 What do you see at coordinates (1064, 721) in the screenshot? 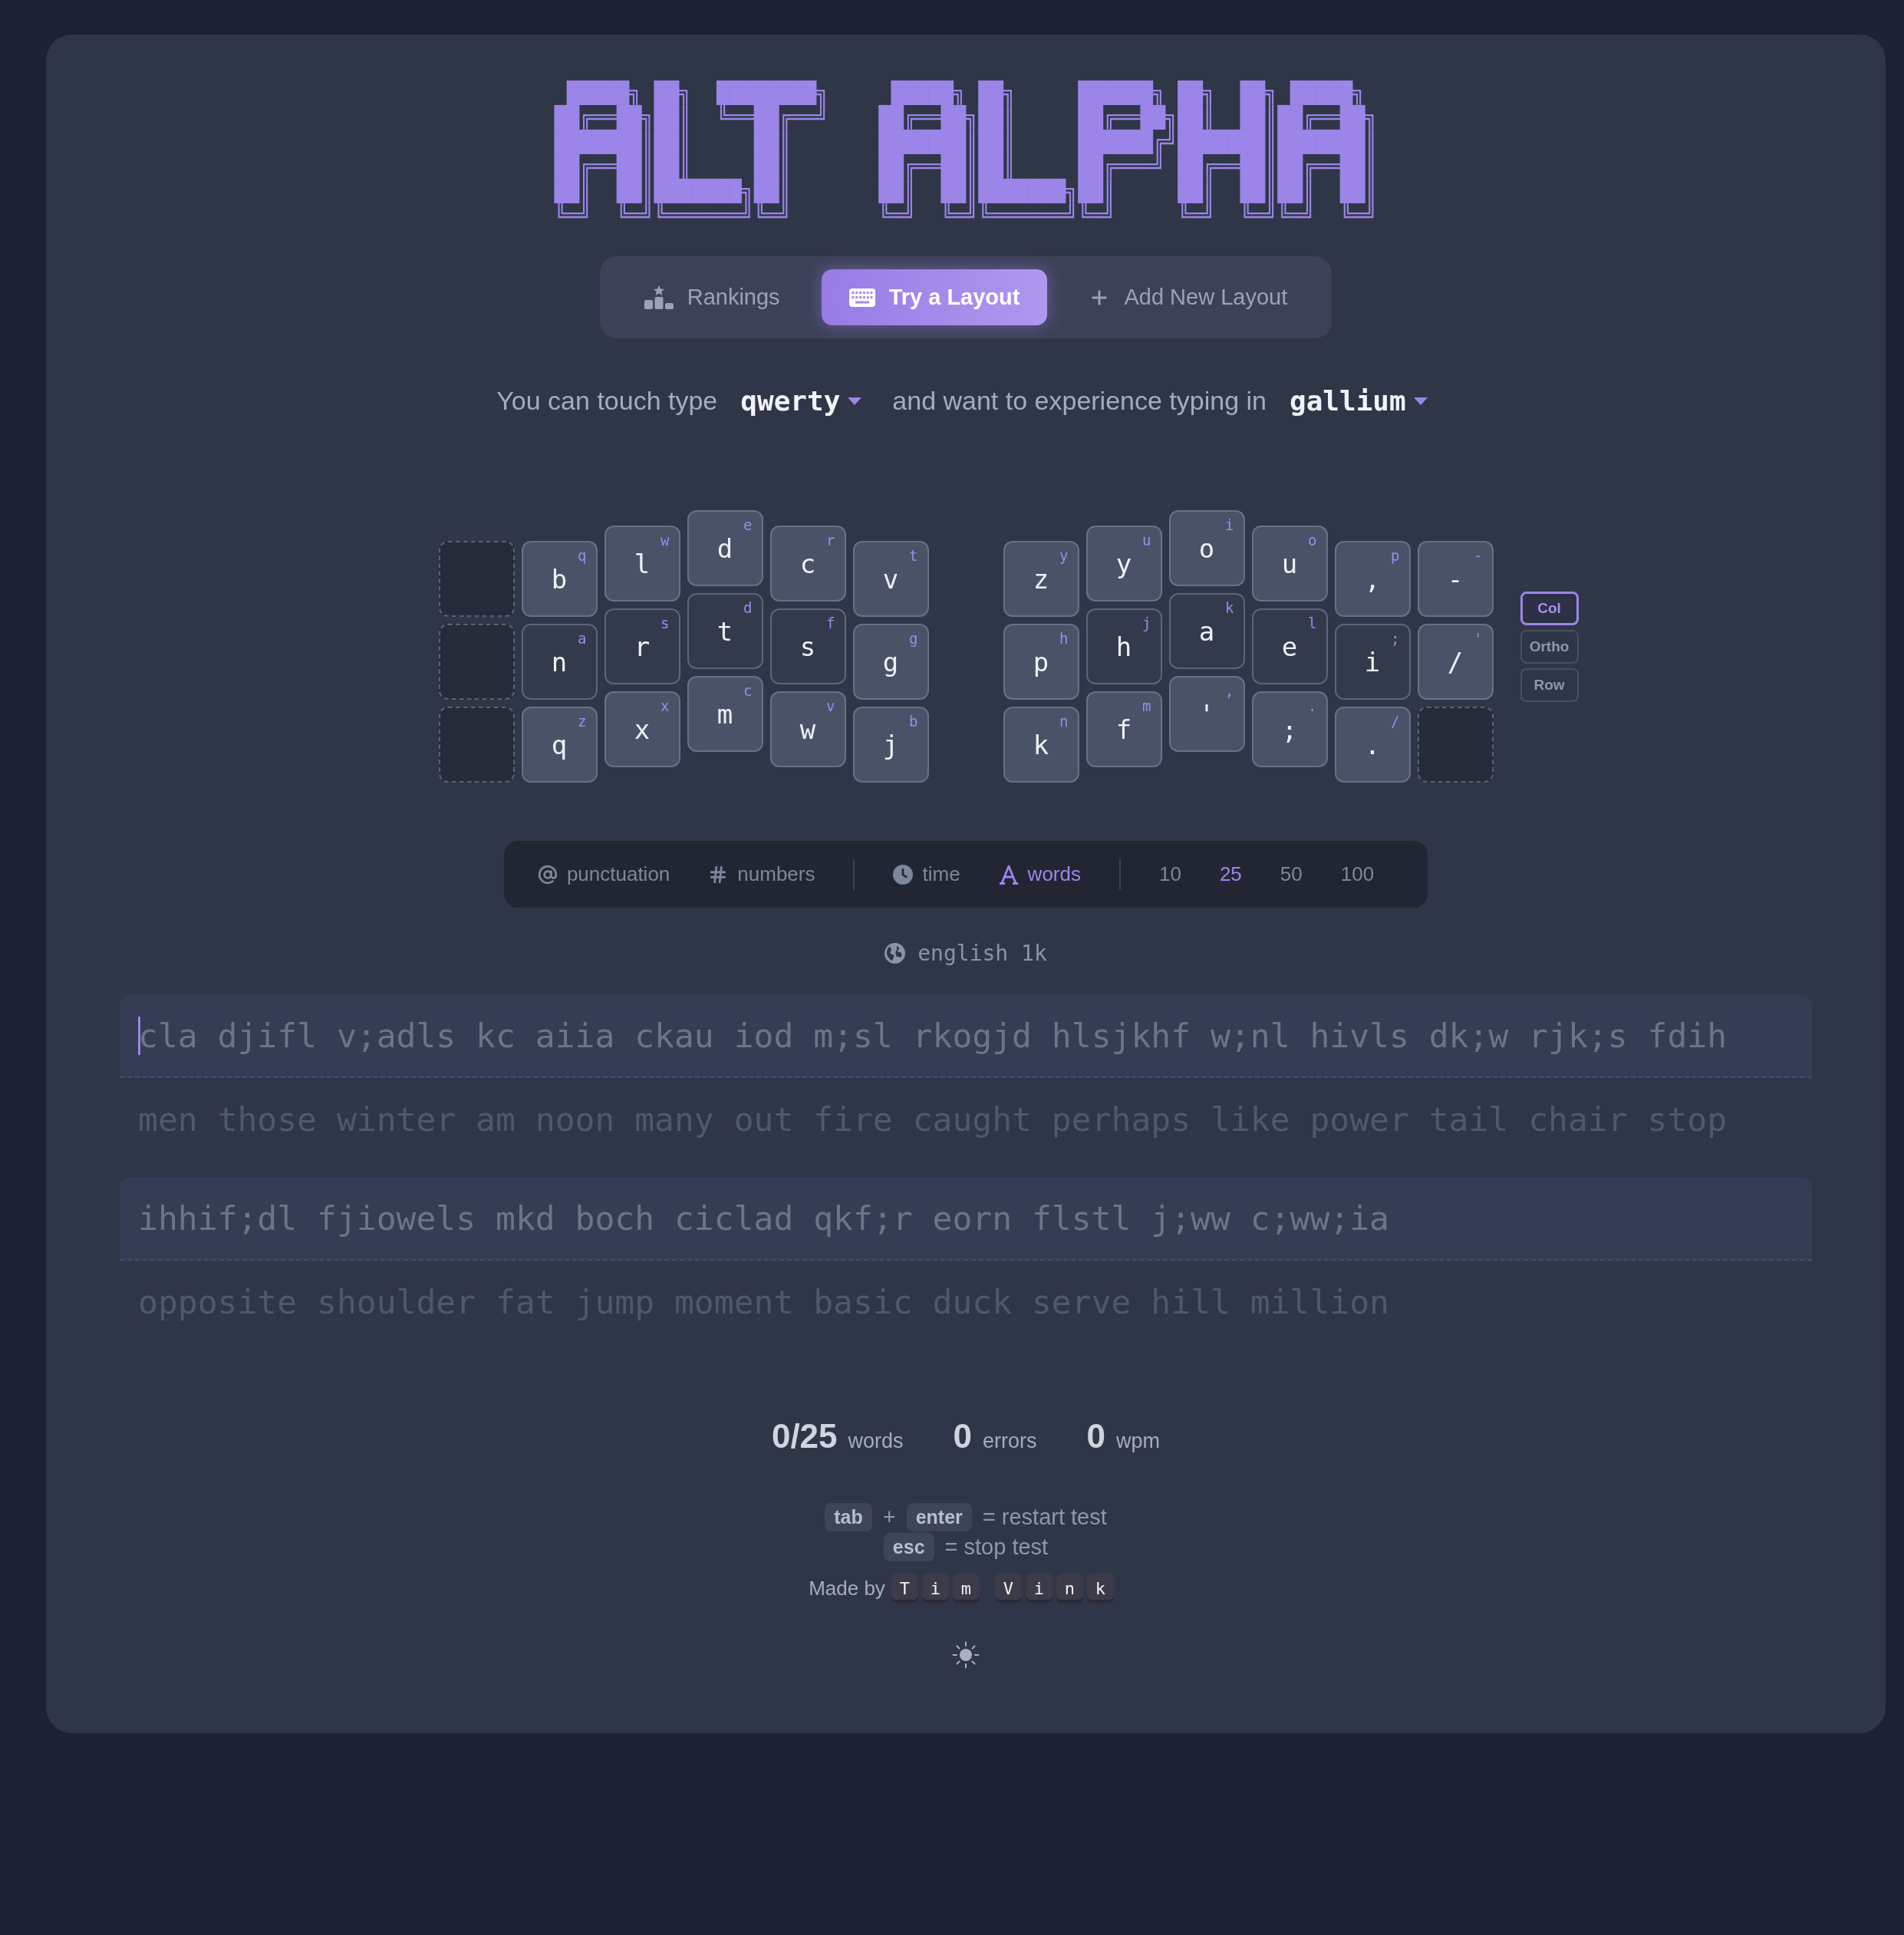
I see `qwerty-hint: n` at bounding box center [1064, 721].